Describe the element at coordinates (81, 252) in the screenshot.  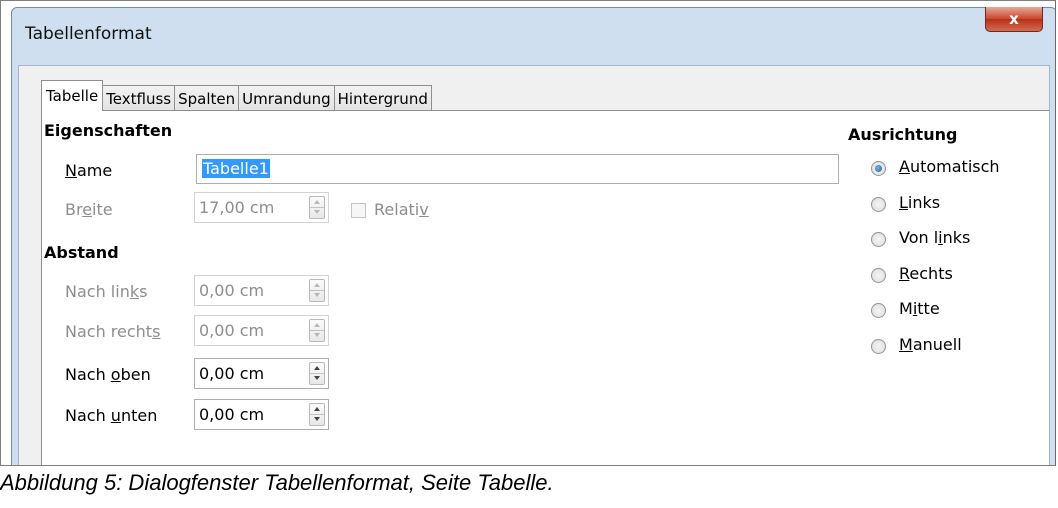
I see `abstand-heading: Abstand` at that location.